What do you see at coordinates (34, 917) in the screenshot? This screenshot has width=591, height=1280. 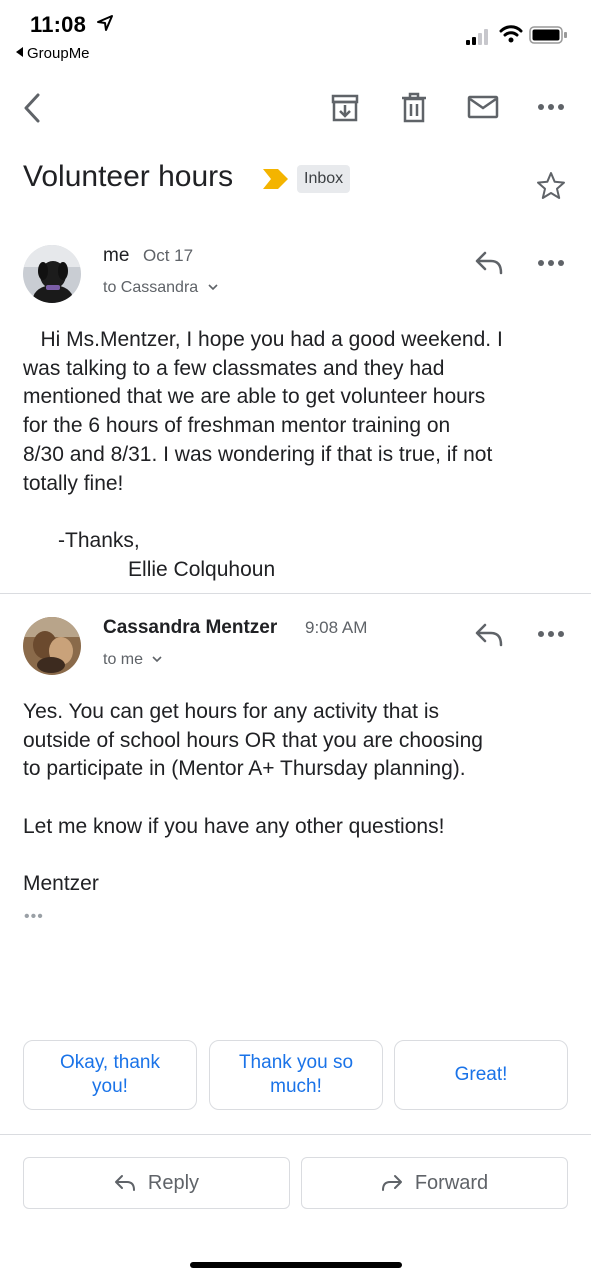 I see `show-trimmed-content-button: •••` at bounding box center [34, 917].